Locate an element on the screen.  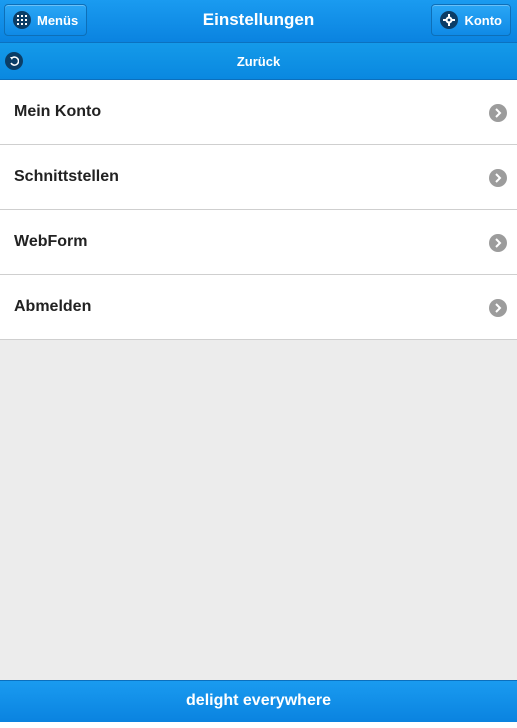
gear-icon is located at coordinates (449, 20).